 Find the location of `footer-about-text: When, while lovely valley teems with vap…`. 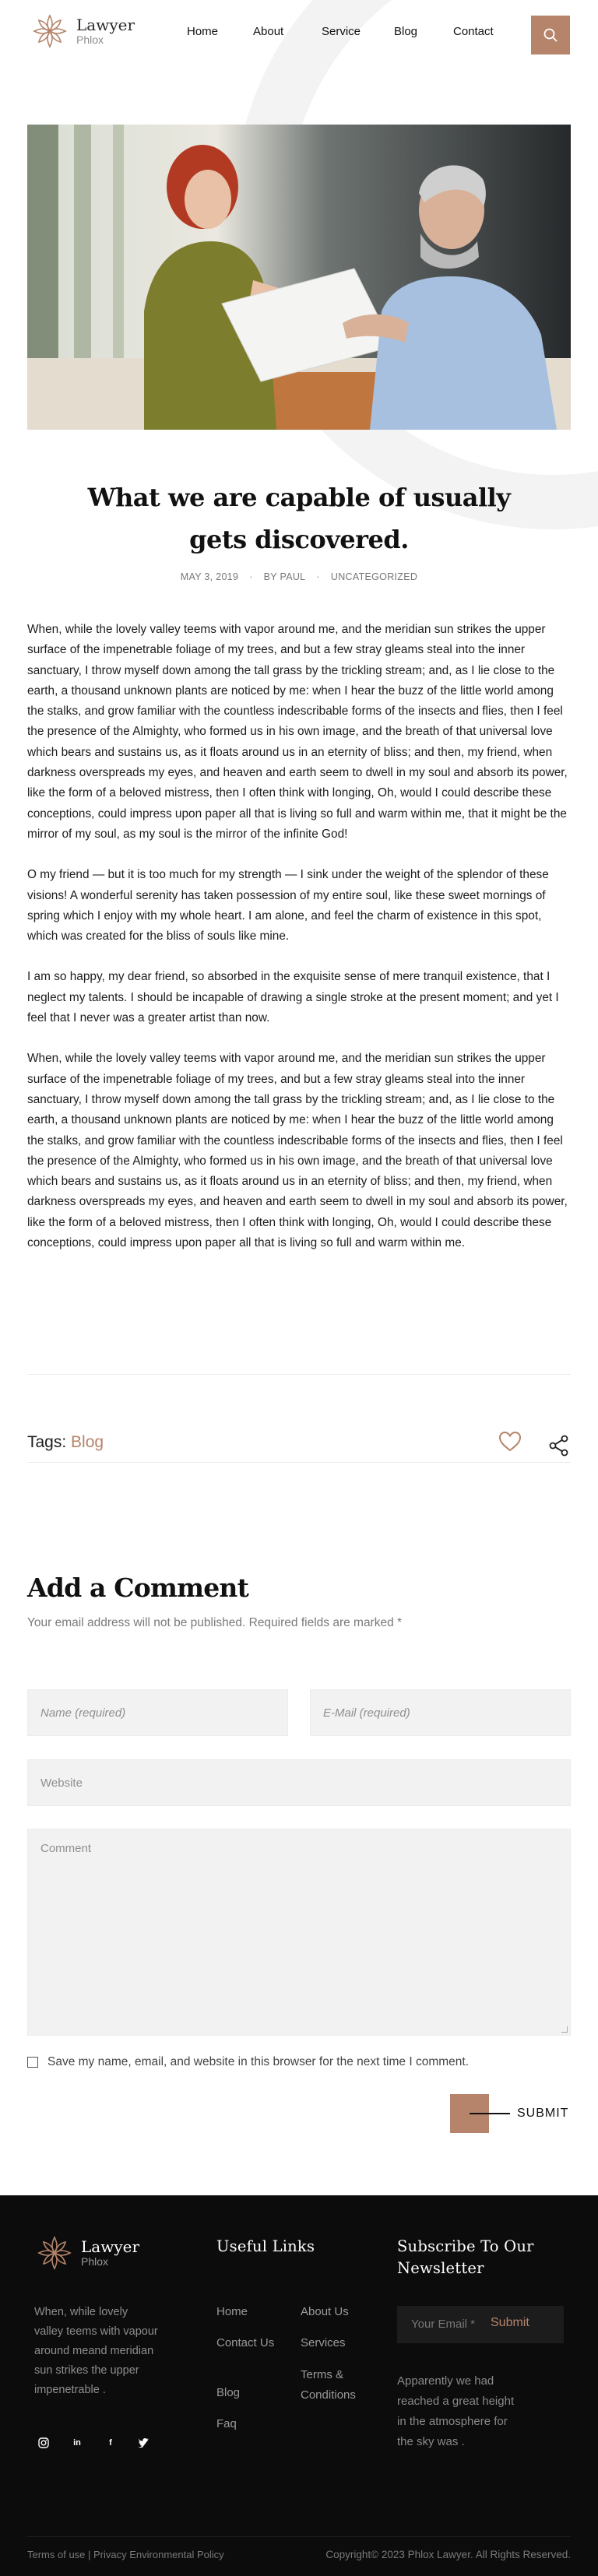

footer-about-text: When, while lovely valley teems with vap… is located at coordinates (96, 2351).